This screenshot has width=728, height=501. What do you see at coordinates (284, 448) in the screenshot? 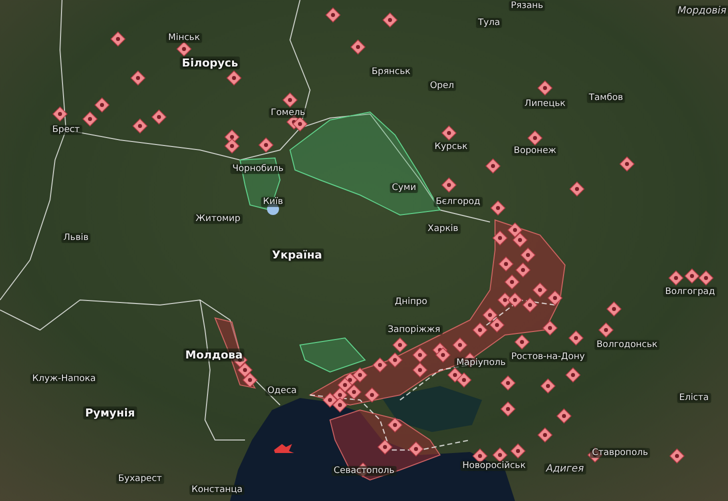
I see `plane-icon` at bounding box center [284, 448].